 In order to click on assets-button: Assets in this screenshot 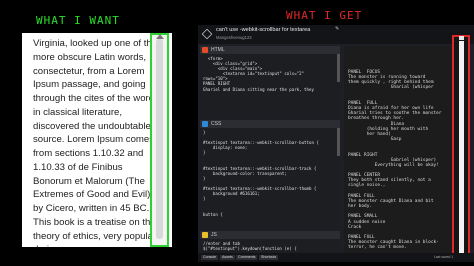, I will do `click(227, 257)`.